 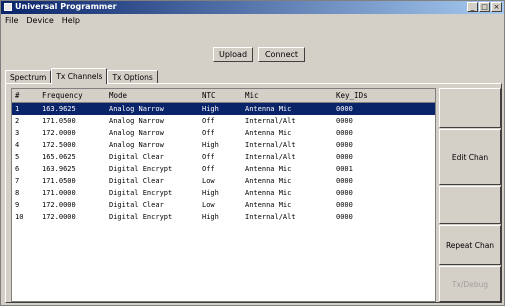 I want to click on tab-tx-options: Tx Options, so click(x=132, y=77).